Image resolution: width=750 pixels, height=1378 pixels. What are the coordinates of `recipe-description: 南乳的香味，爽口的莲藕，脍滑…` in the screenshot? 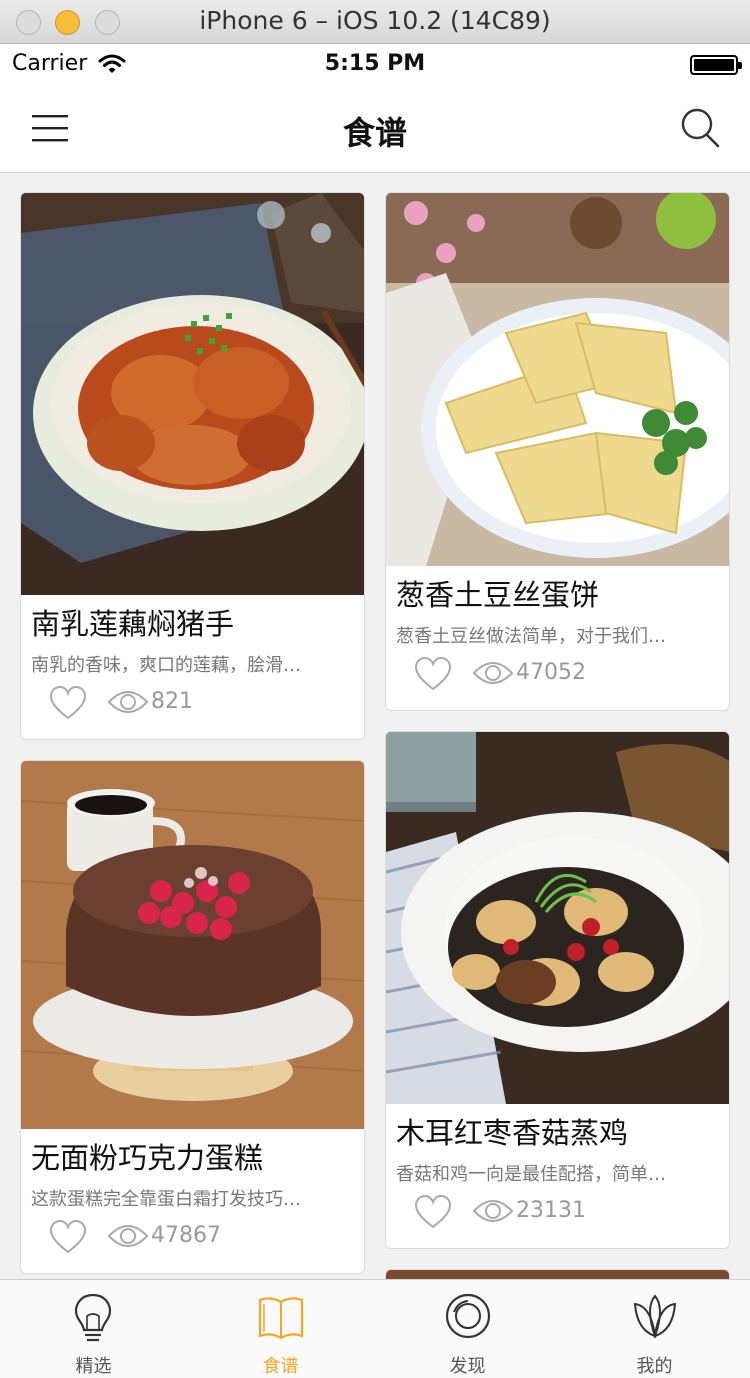 It's located at (166, 665).